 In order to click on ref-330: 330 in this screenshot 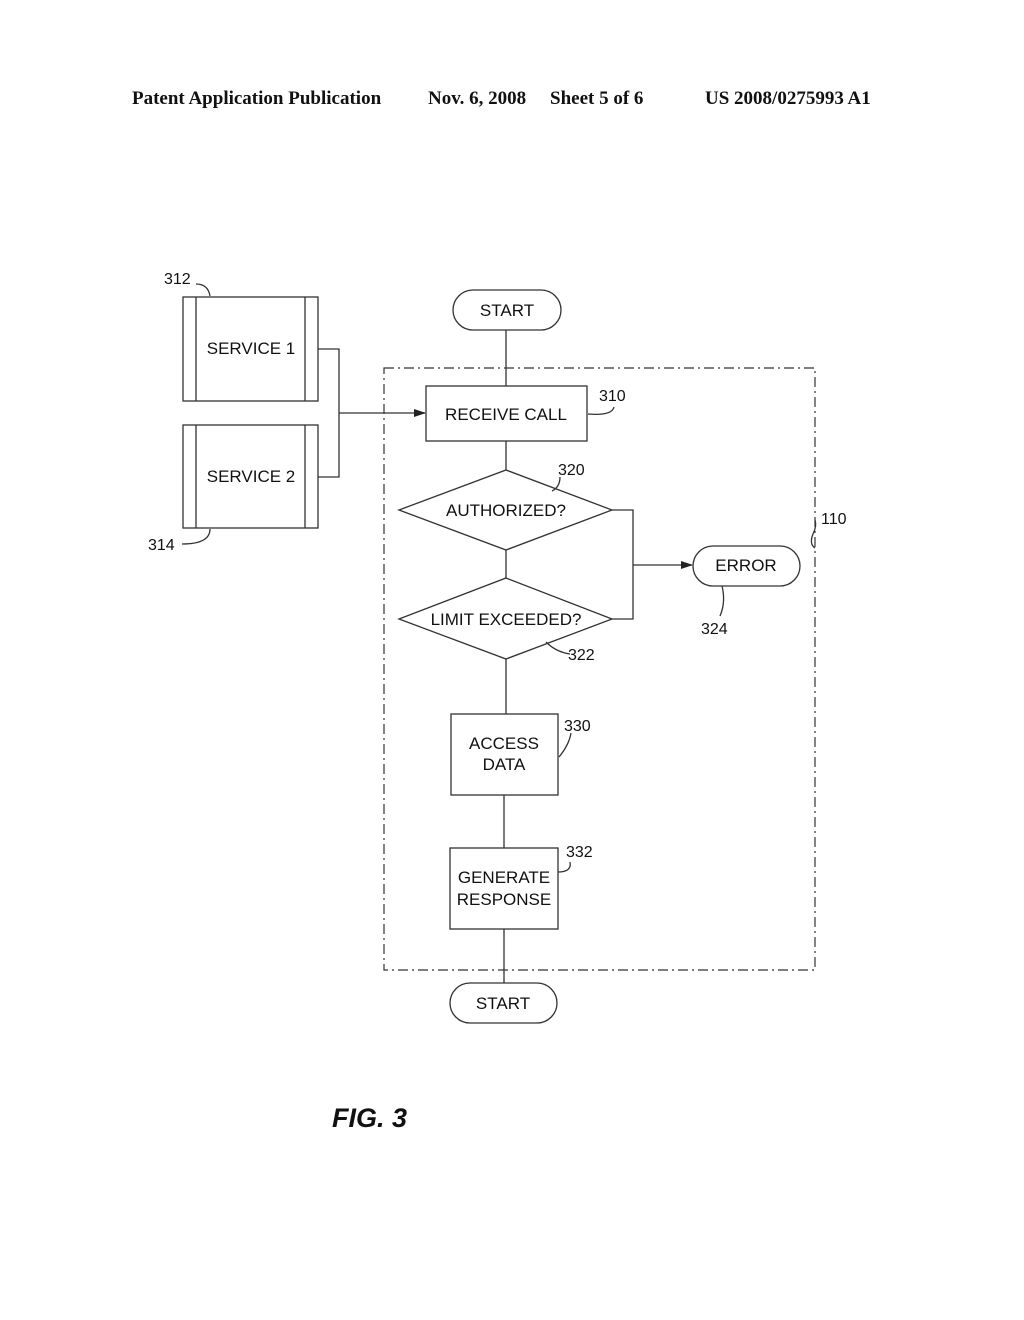, I will do `click(577, 726)`.